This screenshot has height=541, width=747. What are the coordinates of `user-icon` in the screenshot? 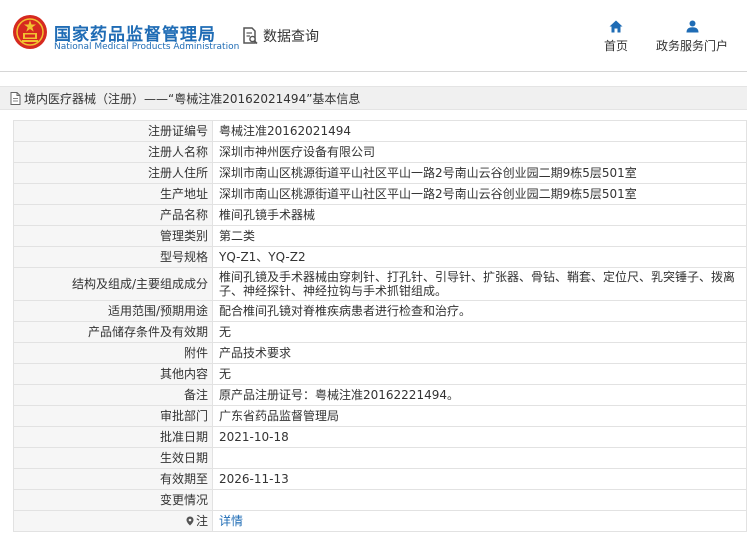 It's located at (692, 26).